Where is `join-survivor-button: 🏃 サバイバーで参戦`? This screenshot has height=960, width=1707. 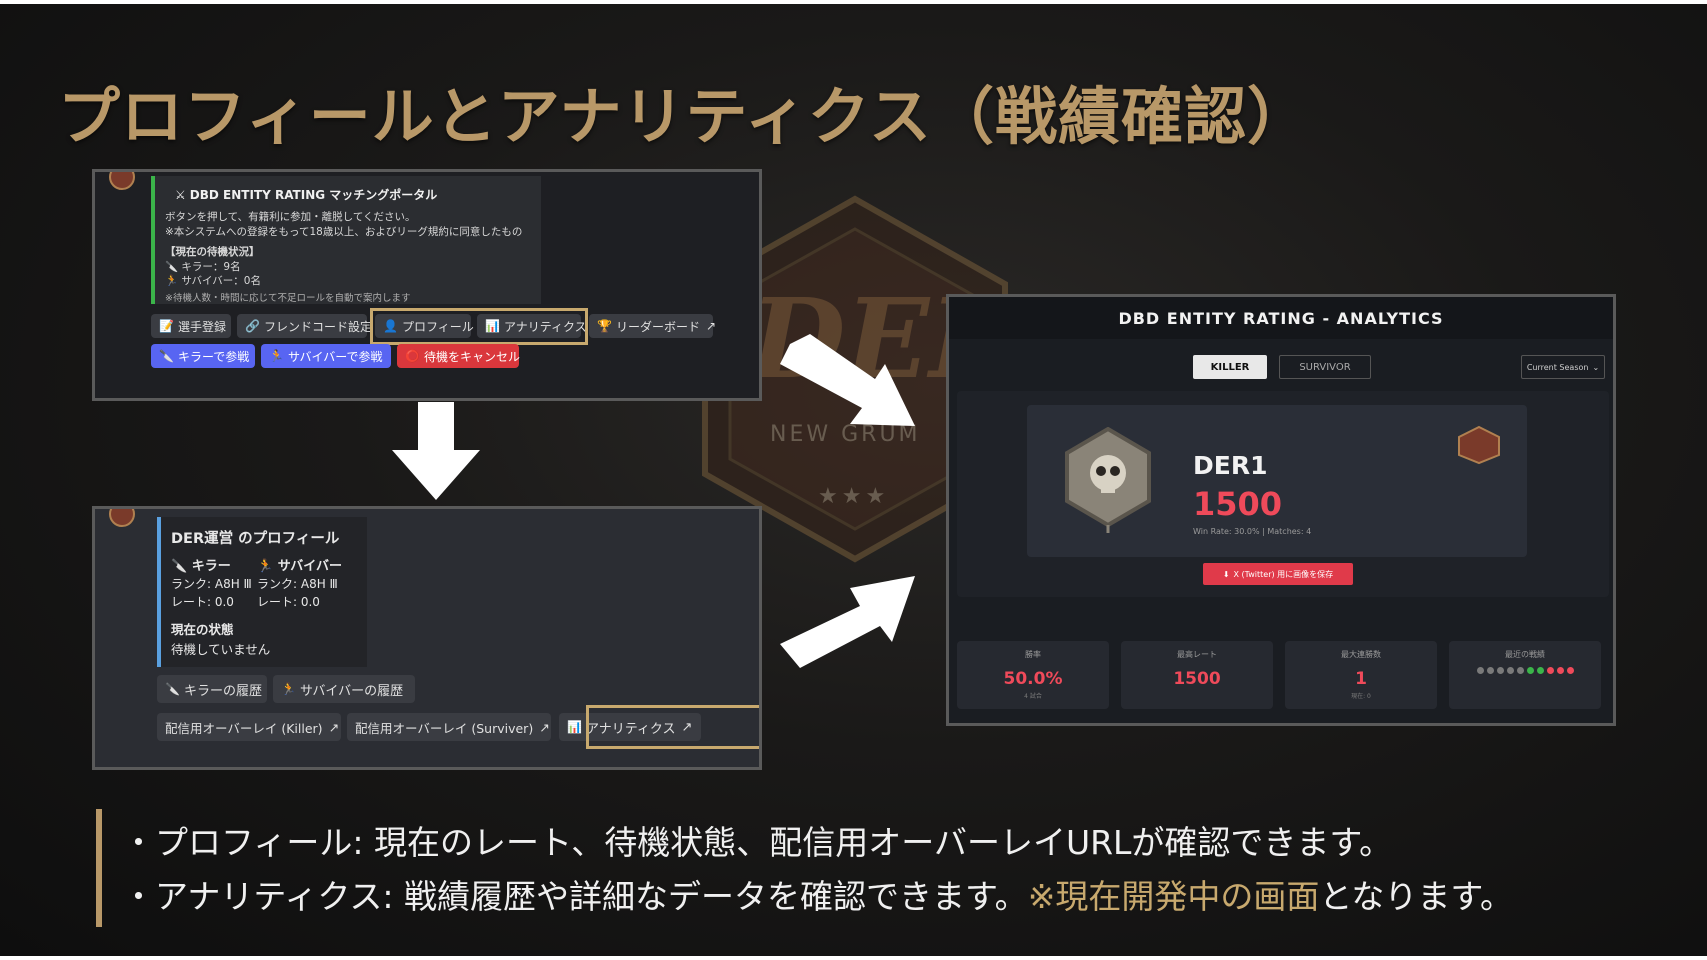 join-survivor-button: 🏃 サバイバーで参戦 is located at coordinates (326, 356).